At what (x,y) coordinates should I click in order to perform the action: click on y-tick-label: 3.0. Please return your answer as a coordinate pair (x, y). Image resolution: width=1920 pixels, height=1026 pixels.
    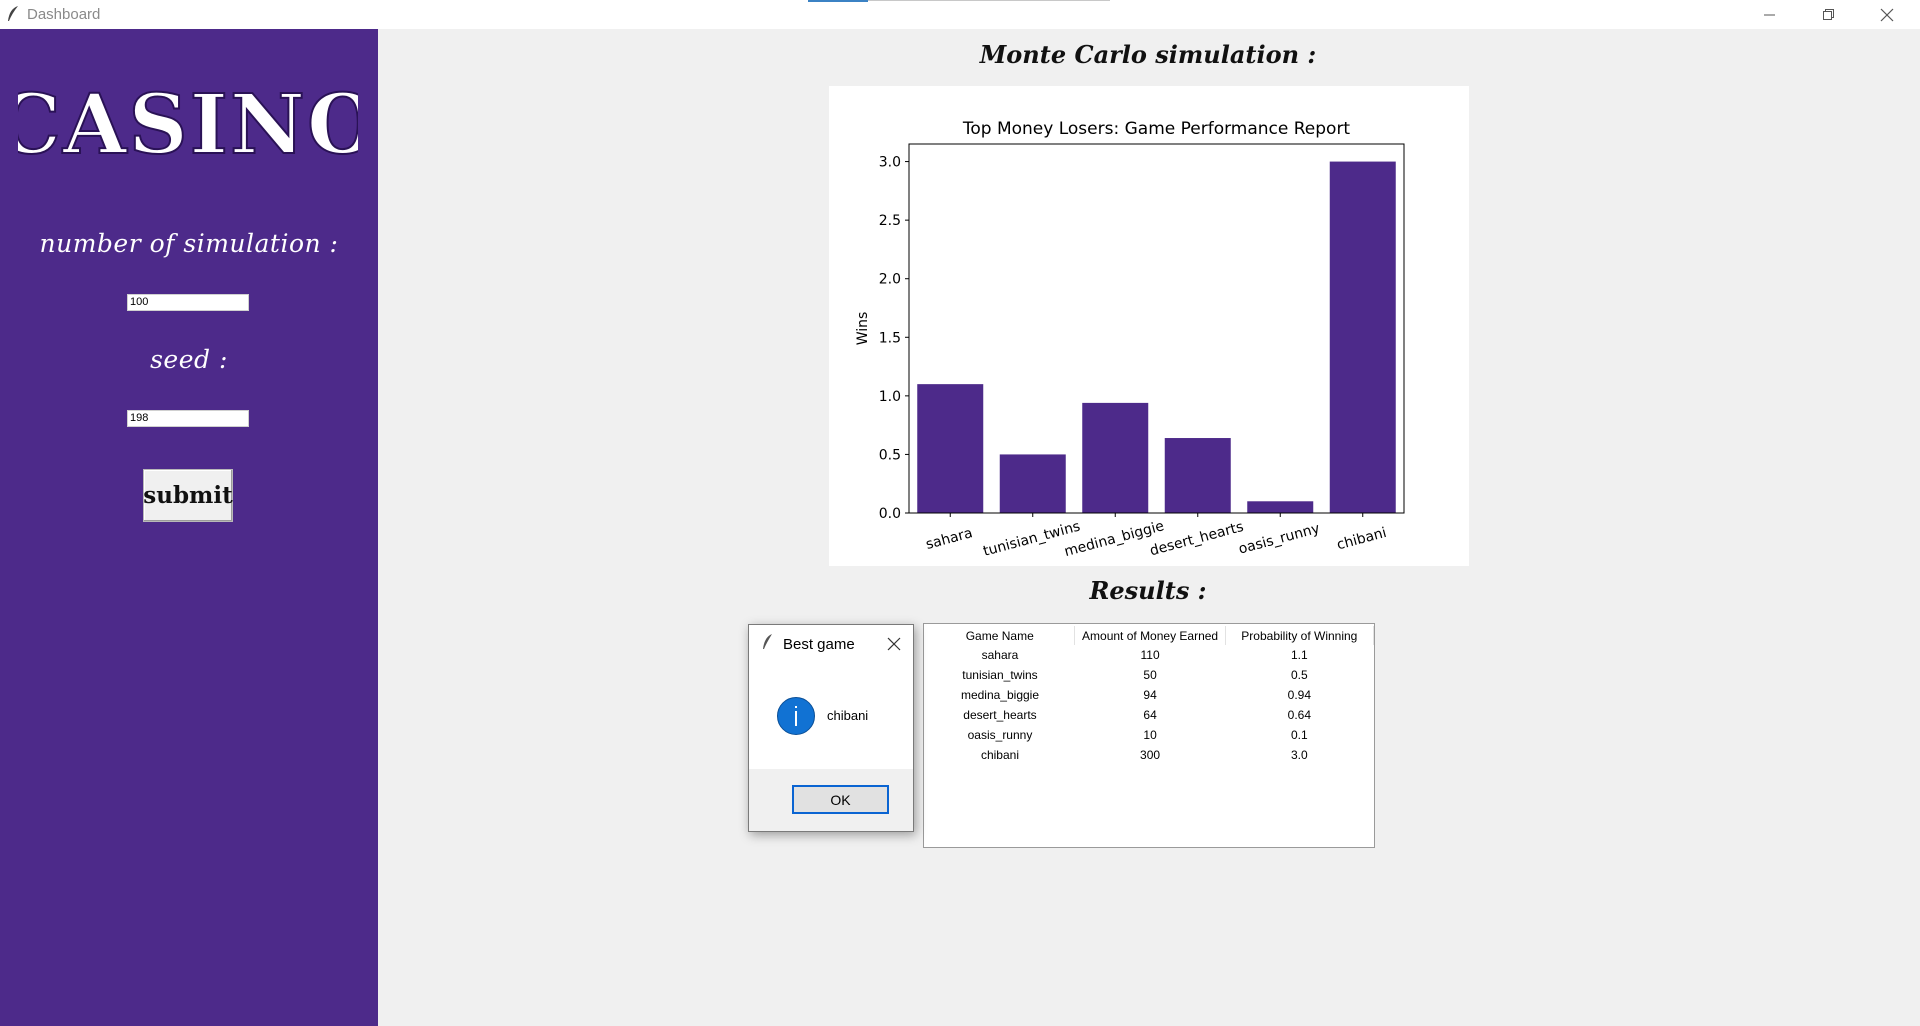
    Looking at the image, I should click on (890, 163).